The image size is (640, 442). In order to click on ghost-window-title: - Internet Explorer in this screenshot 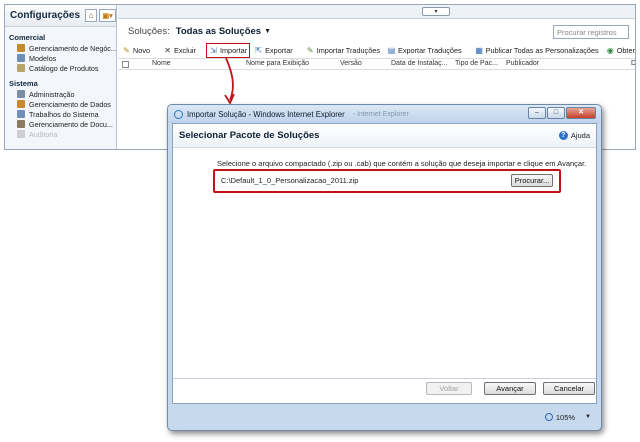, I will do `click(380, 114)`.